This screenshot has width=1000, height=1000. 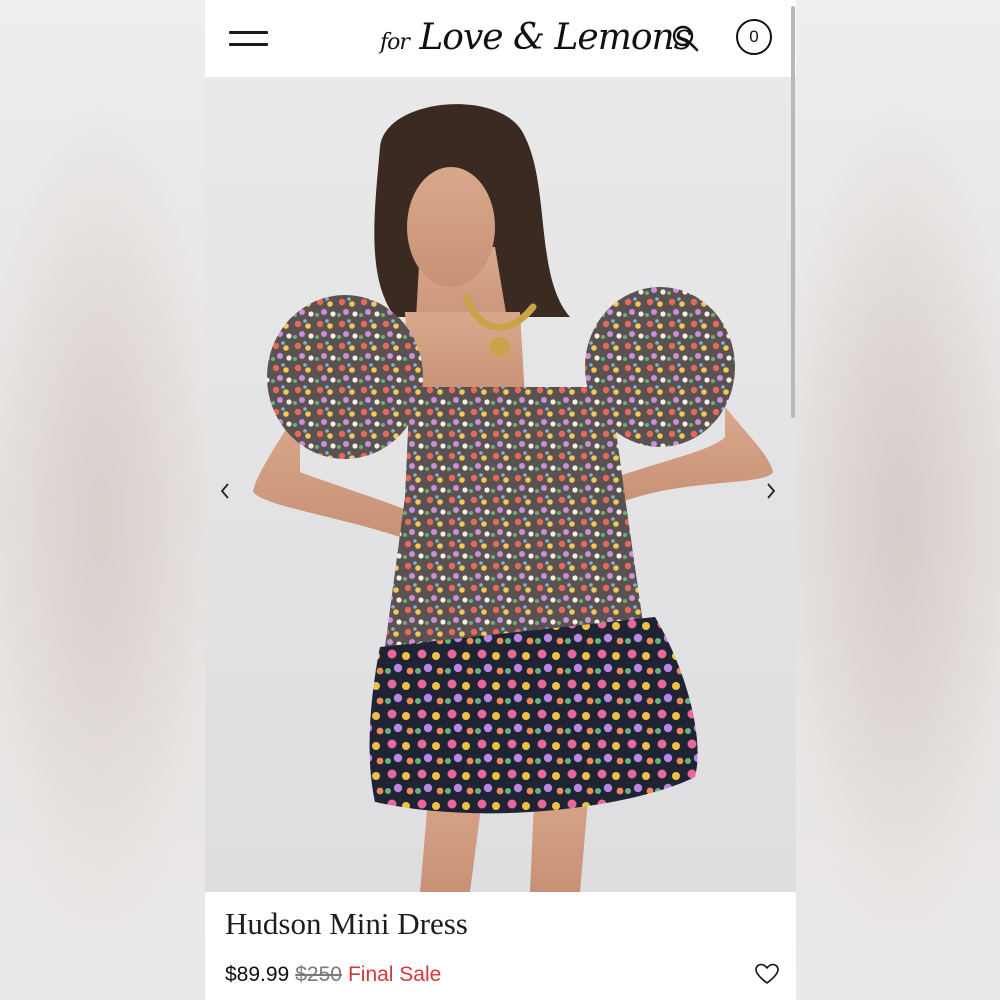 What do you see at coordinates (555, 37) in the screenshot?
I see `logo-main: Love & Lemons` at bounding box center [555, 37].